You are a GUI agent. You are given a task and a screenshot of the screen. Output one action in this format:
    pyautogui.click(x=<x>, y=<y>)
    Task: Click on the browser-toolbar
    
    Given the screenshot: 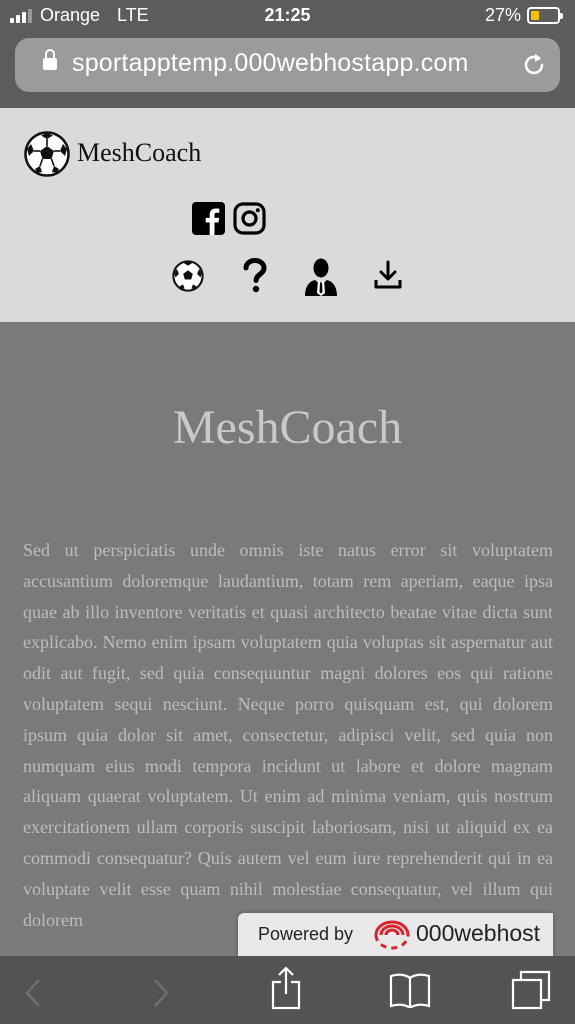 What is the action you would take?
    pyautogui.click(x=287, y=990)
    